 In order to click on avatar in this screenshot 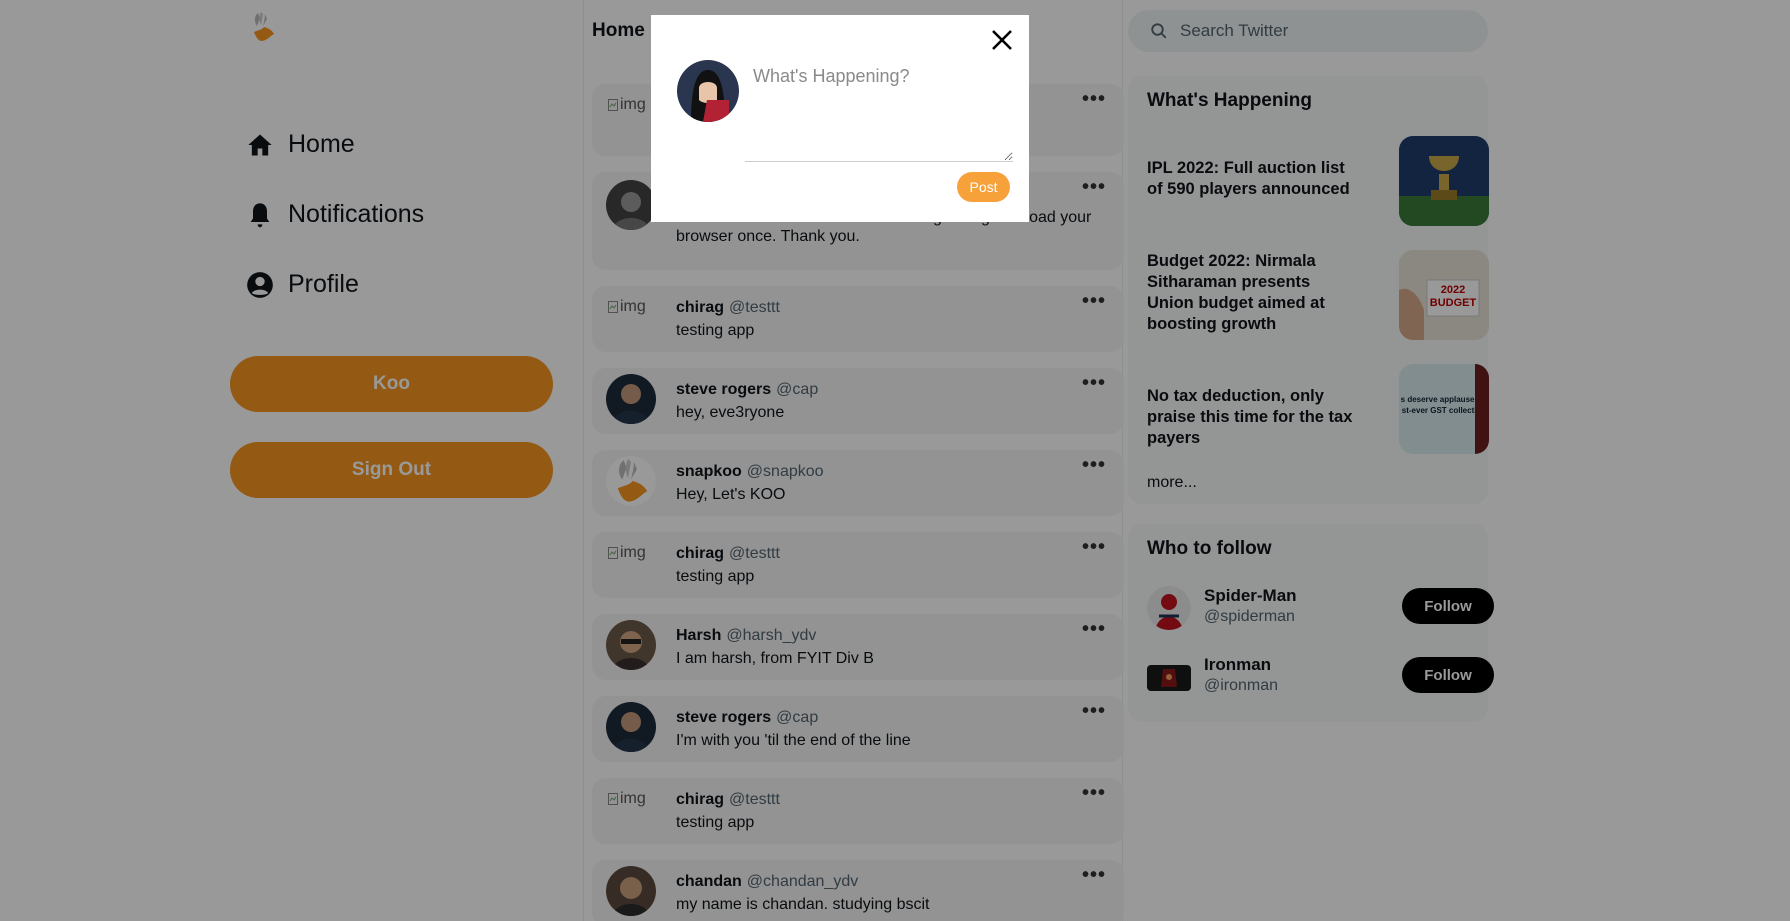, I will do `click(708, 91)`.